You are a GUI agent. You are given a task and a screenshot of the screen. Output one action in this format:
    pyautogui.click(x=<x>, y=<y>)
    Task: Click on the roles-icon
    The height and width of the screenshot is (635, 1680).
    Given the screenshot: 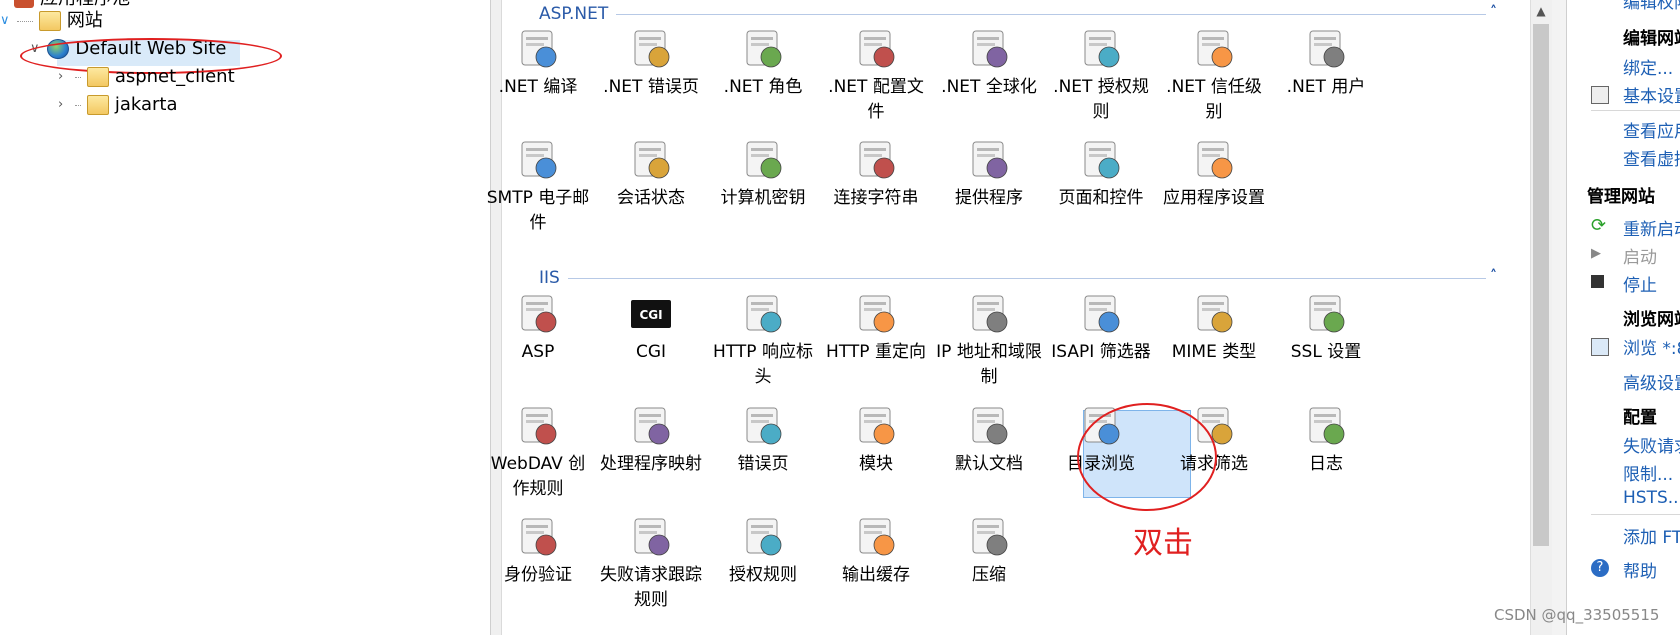 What is the action you would take?
    pyautogui.click(x=763, y=49)
    